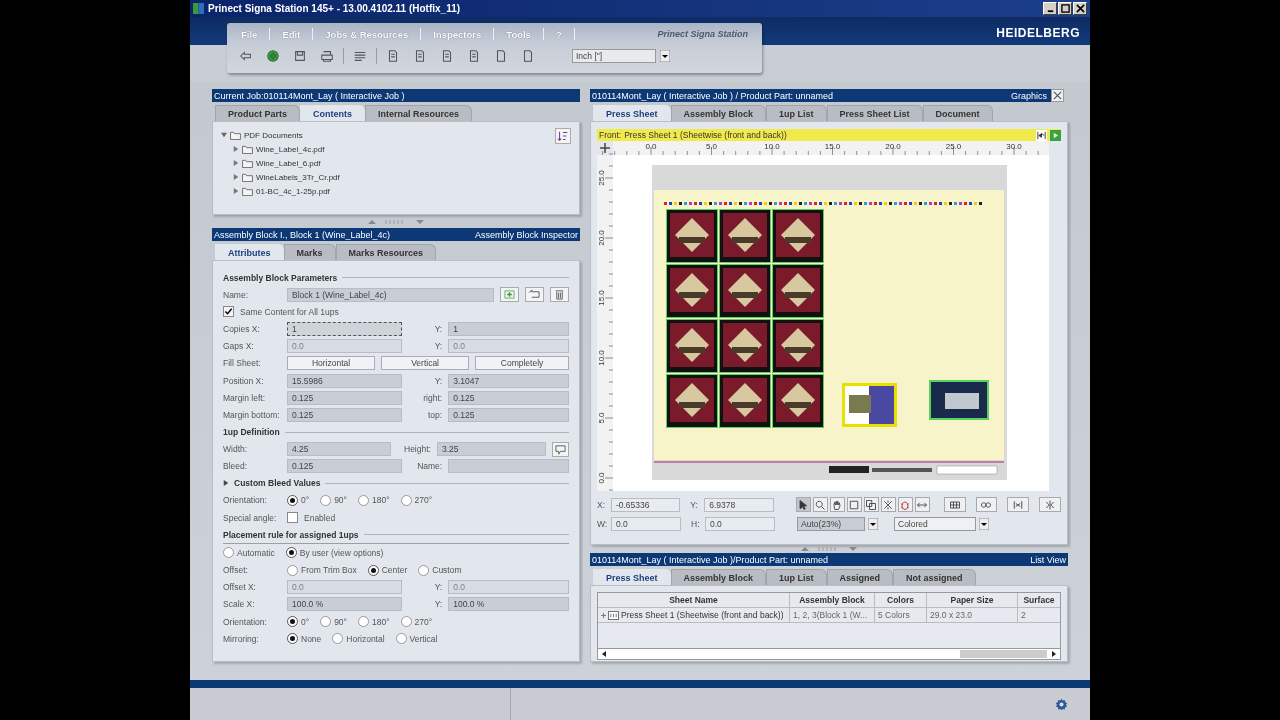  What do you see at coordinates (831, 523) in the screenshot?
I see `zoom-select: Auto(23%)` at bounding box center [831, 523].